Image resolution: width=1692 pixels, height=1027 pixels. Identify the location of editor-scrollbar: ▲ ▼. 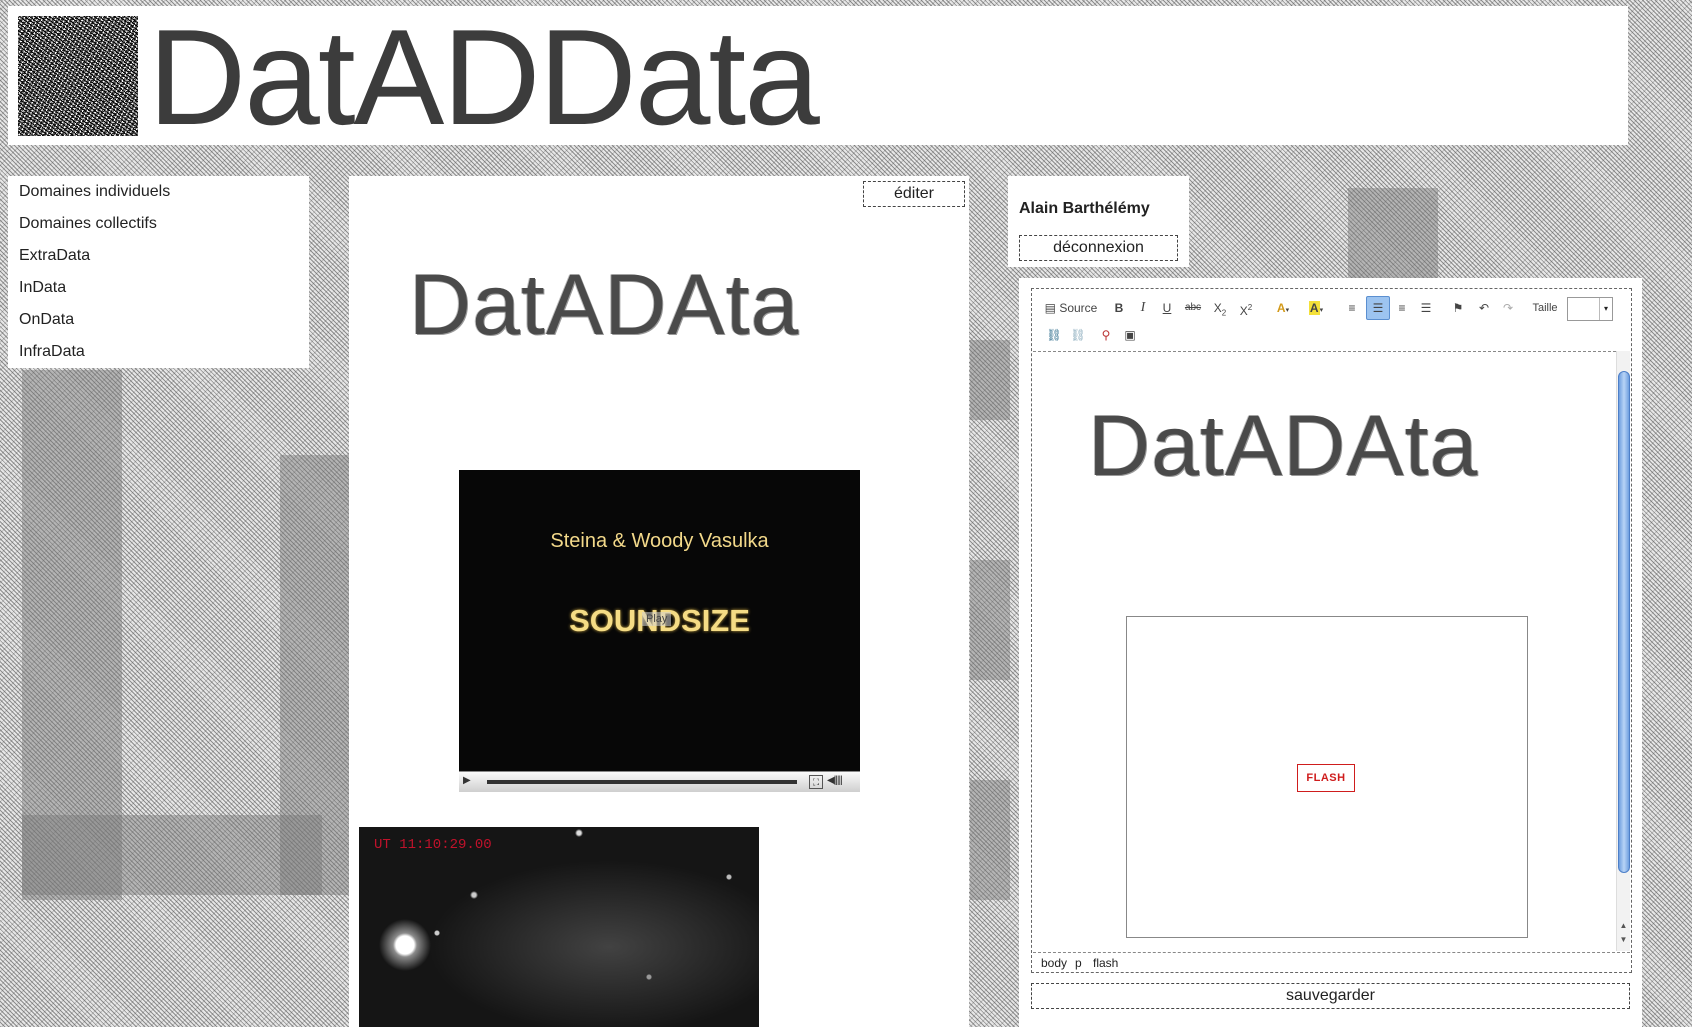
(1623, 651).